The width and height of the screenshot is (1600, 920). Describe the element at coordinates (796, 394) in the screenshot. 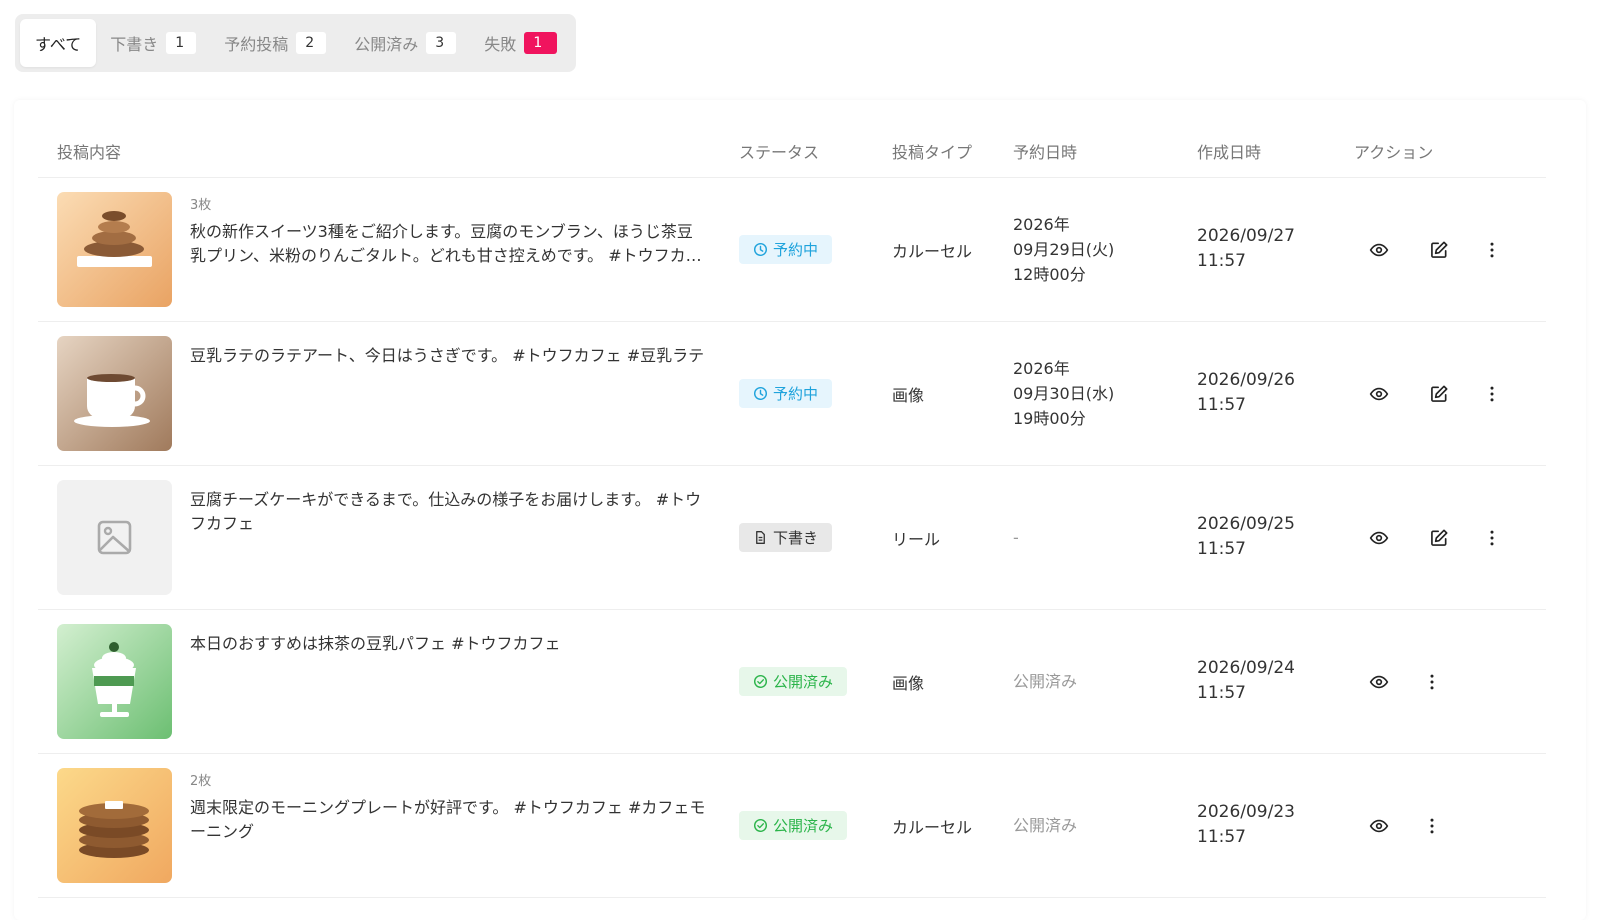

I see `status-label: 予約中` at that location.